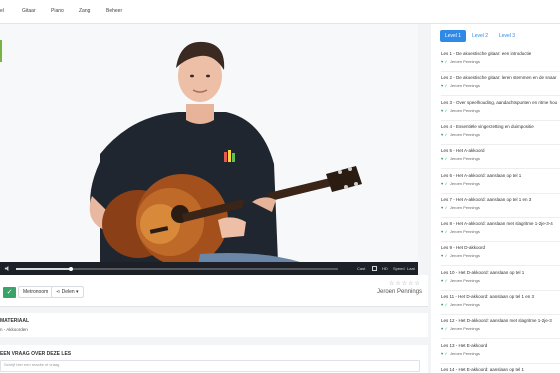 The image size is (560, 373). I want to click on lesson-action-bar: ✓ Metronoom ⋖ Delen ▾, so click(214, 291).